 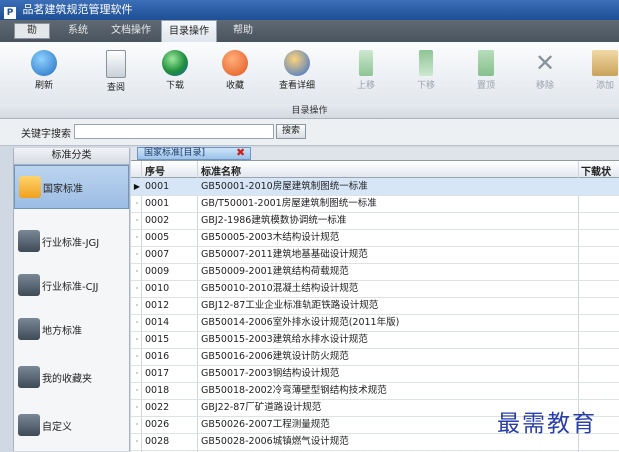 I want to click on view-detail-button: 查看详细, so click(x=297, y=73).